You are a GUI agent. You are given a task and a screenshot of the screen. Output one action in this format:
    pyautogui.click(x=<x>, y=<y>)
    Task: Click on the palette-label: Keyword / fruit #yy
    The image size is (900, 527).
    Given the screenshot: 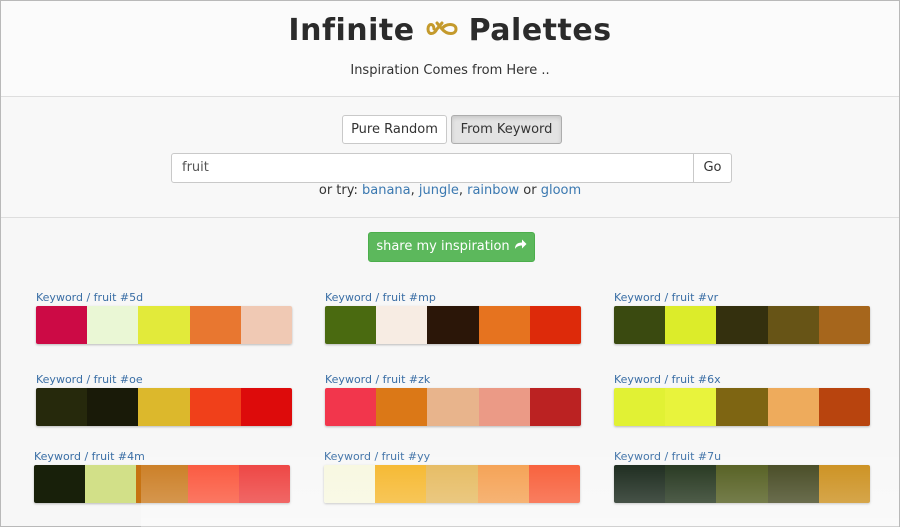 What is the action you would take?
    pyautogui.click(x=452, y=456)
    